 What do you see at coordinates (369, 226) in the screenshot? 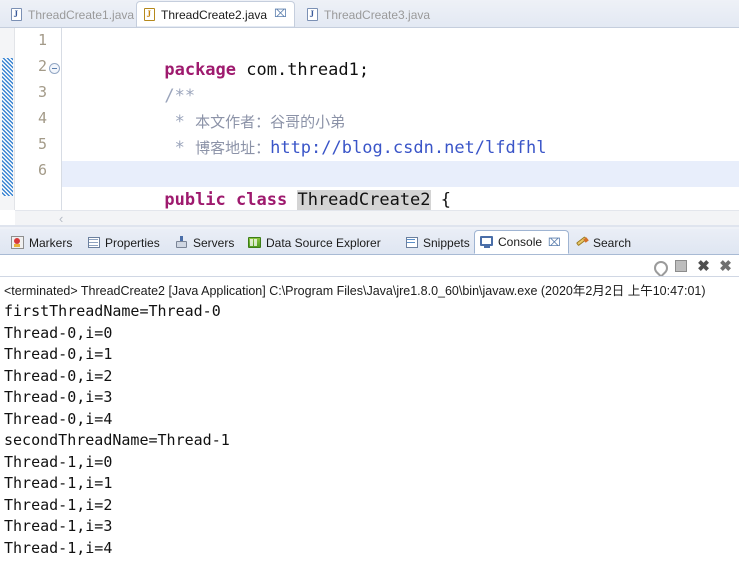
I see `editor-bottom-edge` at bounding box center [369, 226].